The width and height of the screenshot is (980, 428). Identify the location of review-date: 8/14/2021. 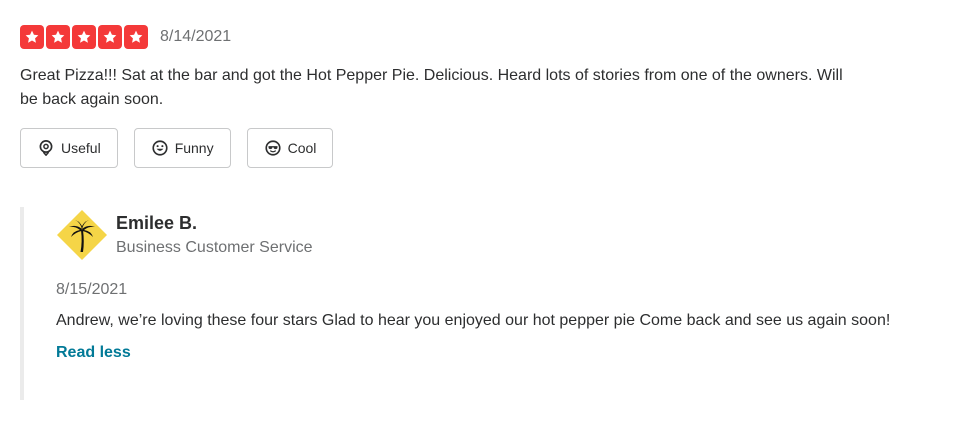
(196, 36).